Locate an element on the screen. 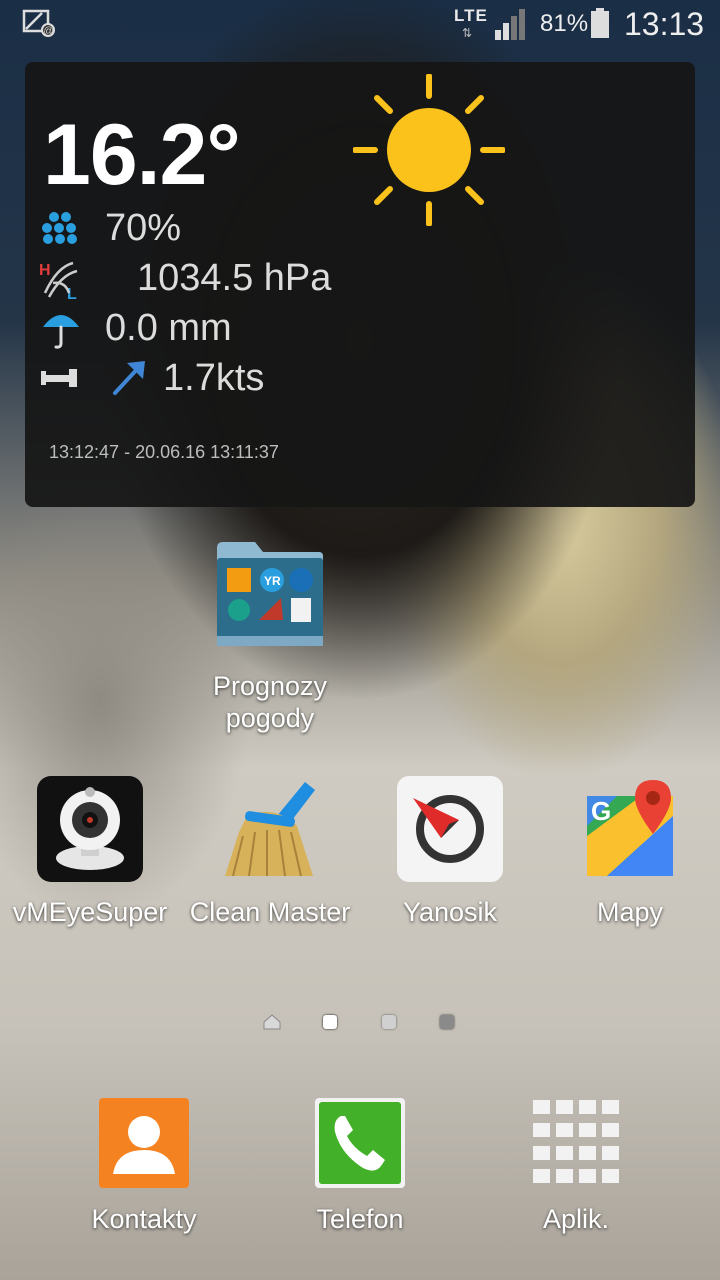 The image size is (720, 1280). app-vmeyesuper: vMEyeSuper is located at coordinates (90, 852).